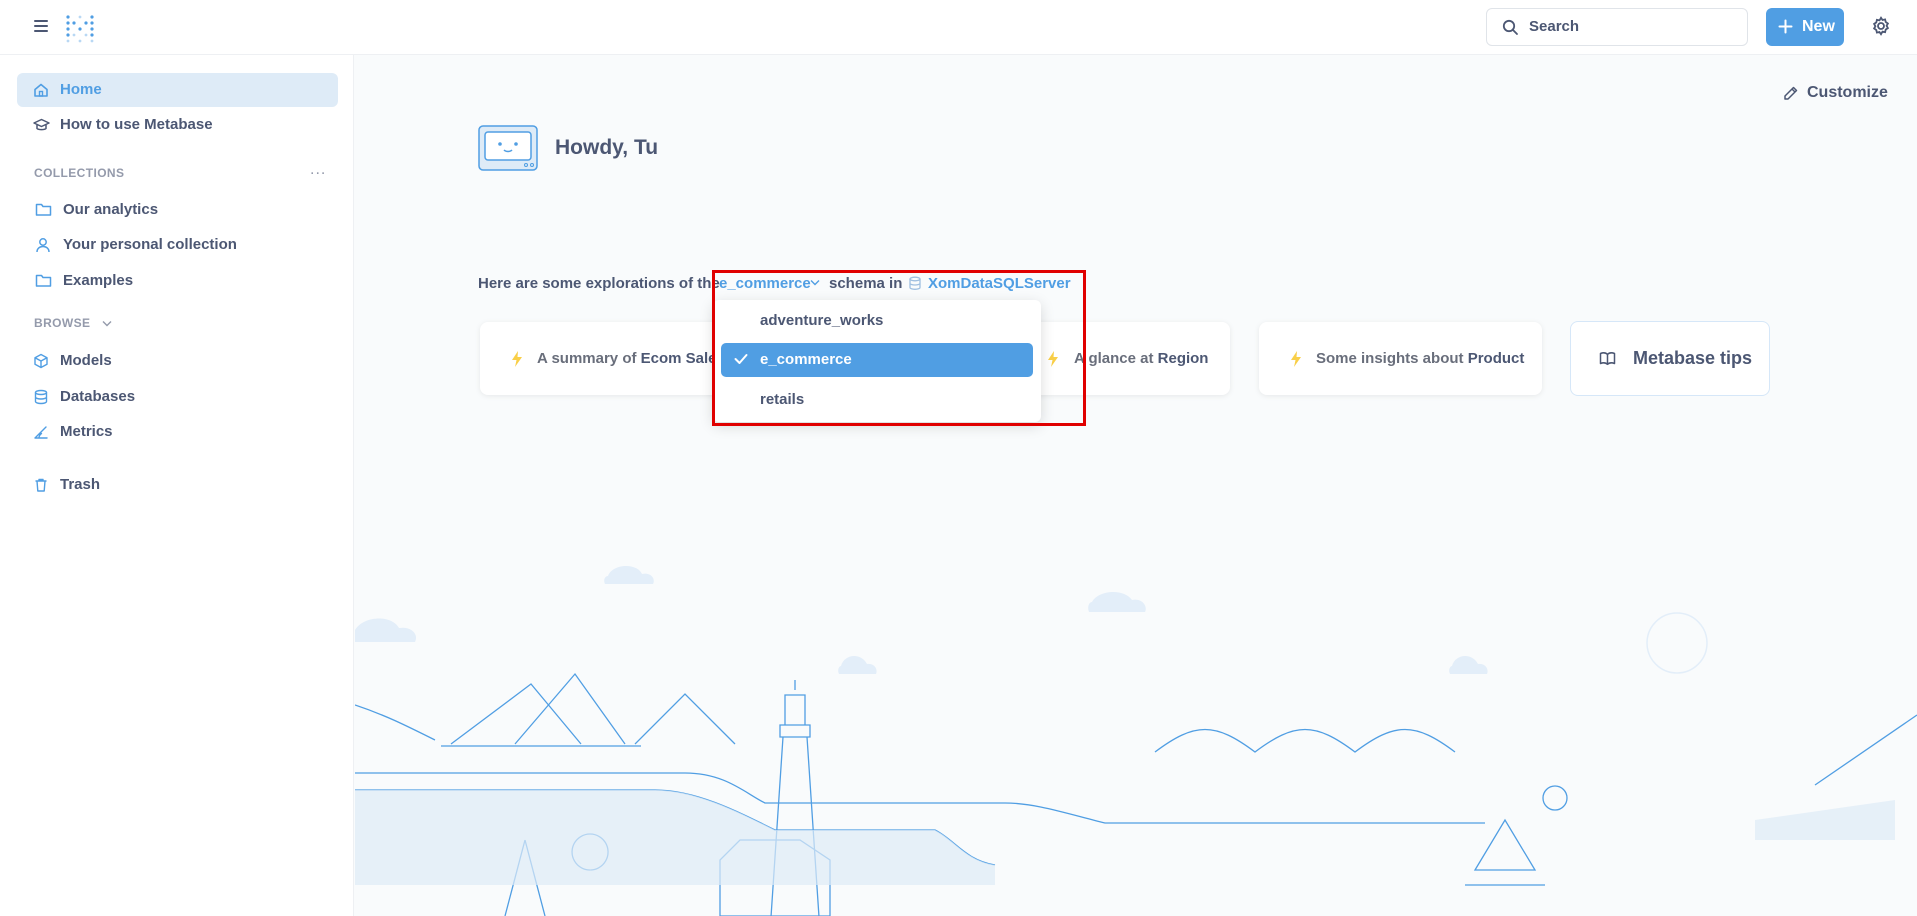  I want to click on sidebar-item-label: Examples, so click(98, 280).